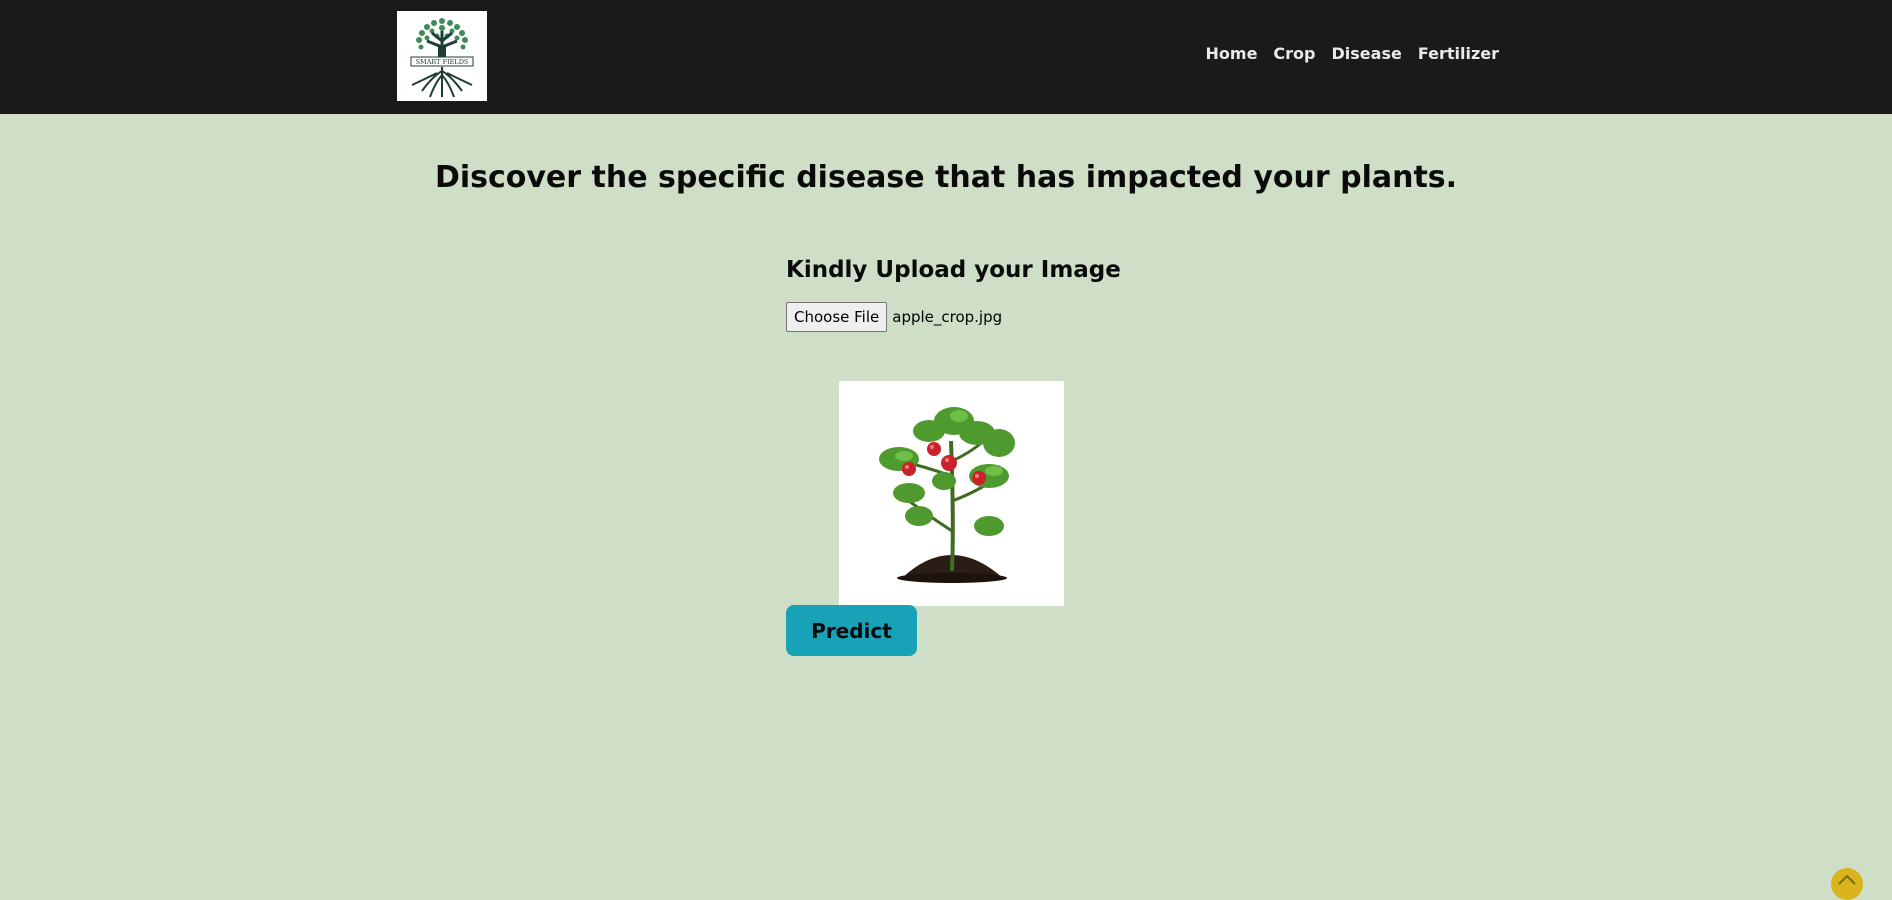  I want to click on plant-image, so click(951, 493).